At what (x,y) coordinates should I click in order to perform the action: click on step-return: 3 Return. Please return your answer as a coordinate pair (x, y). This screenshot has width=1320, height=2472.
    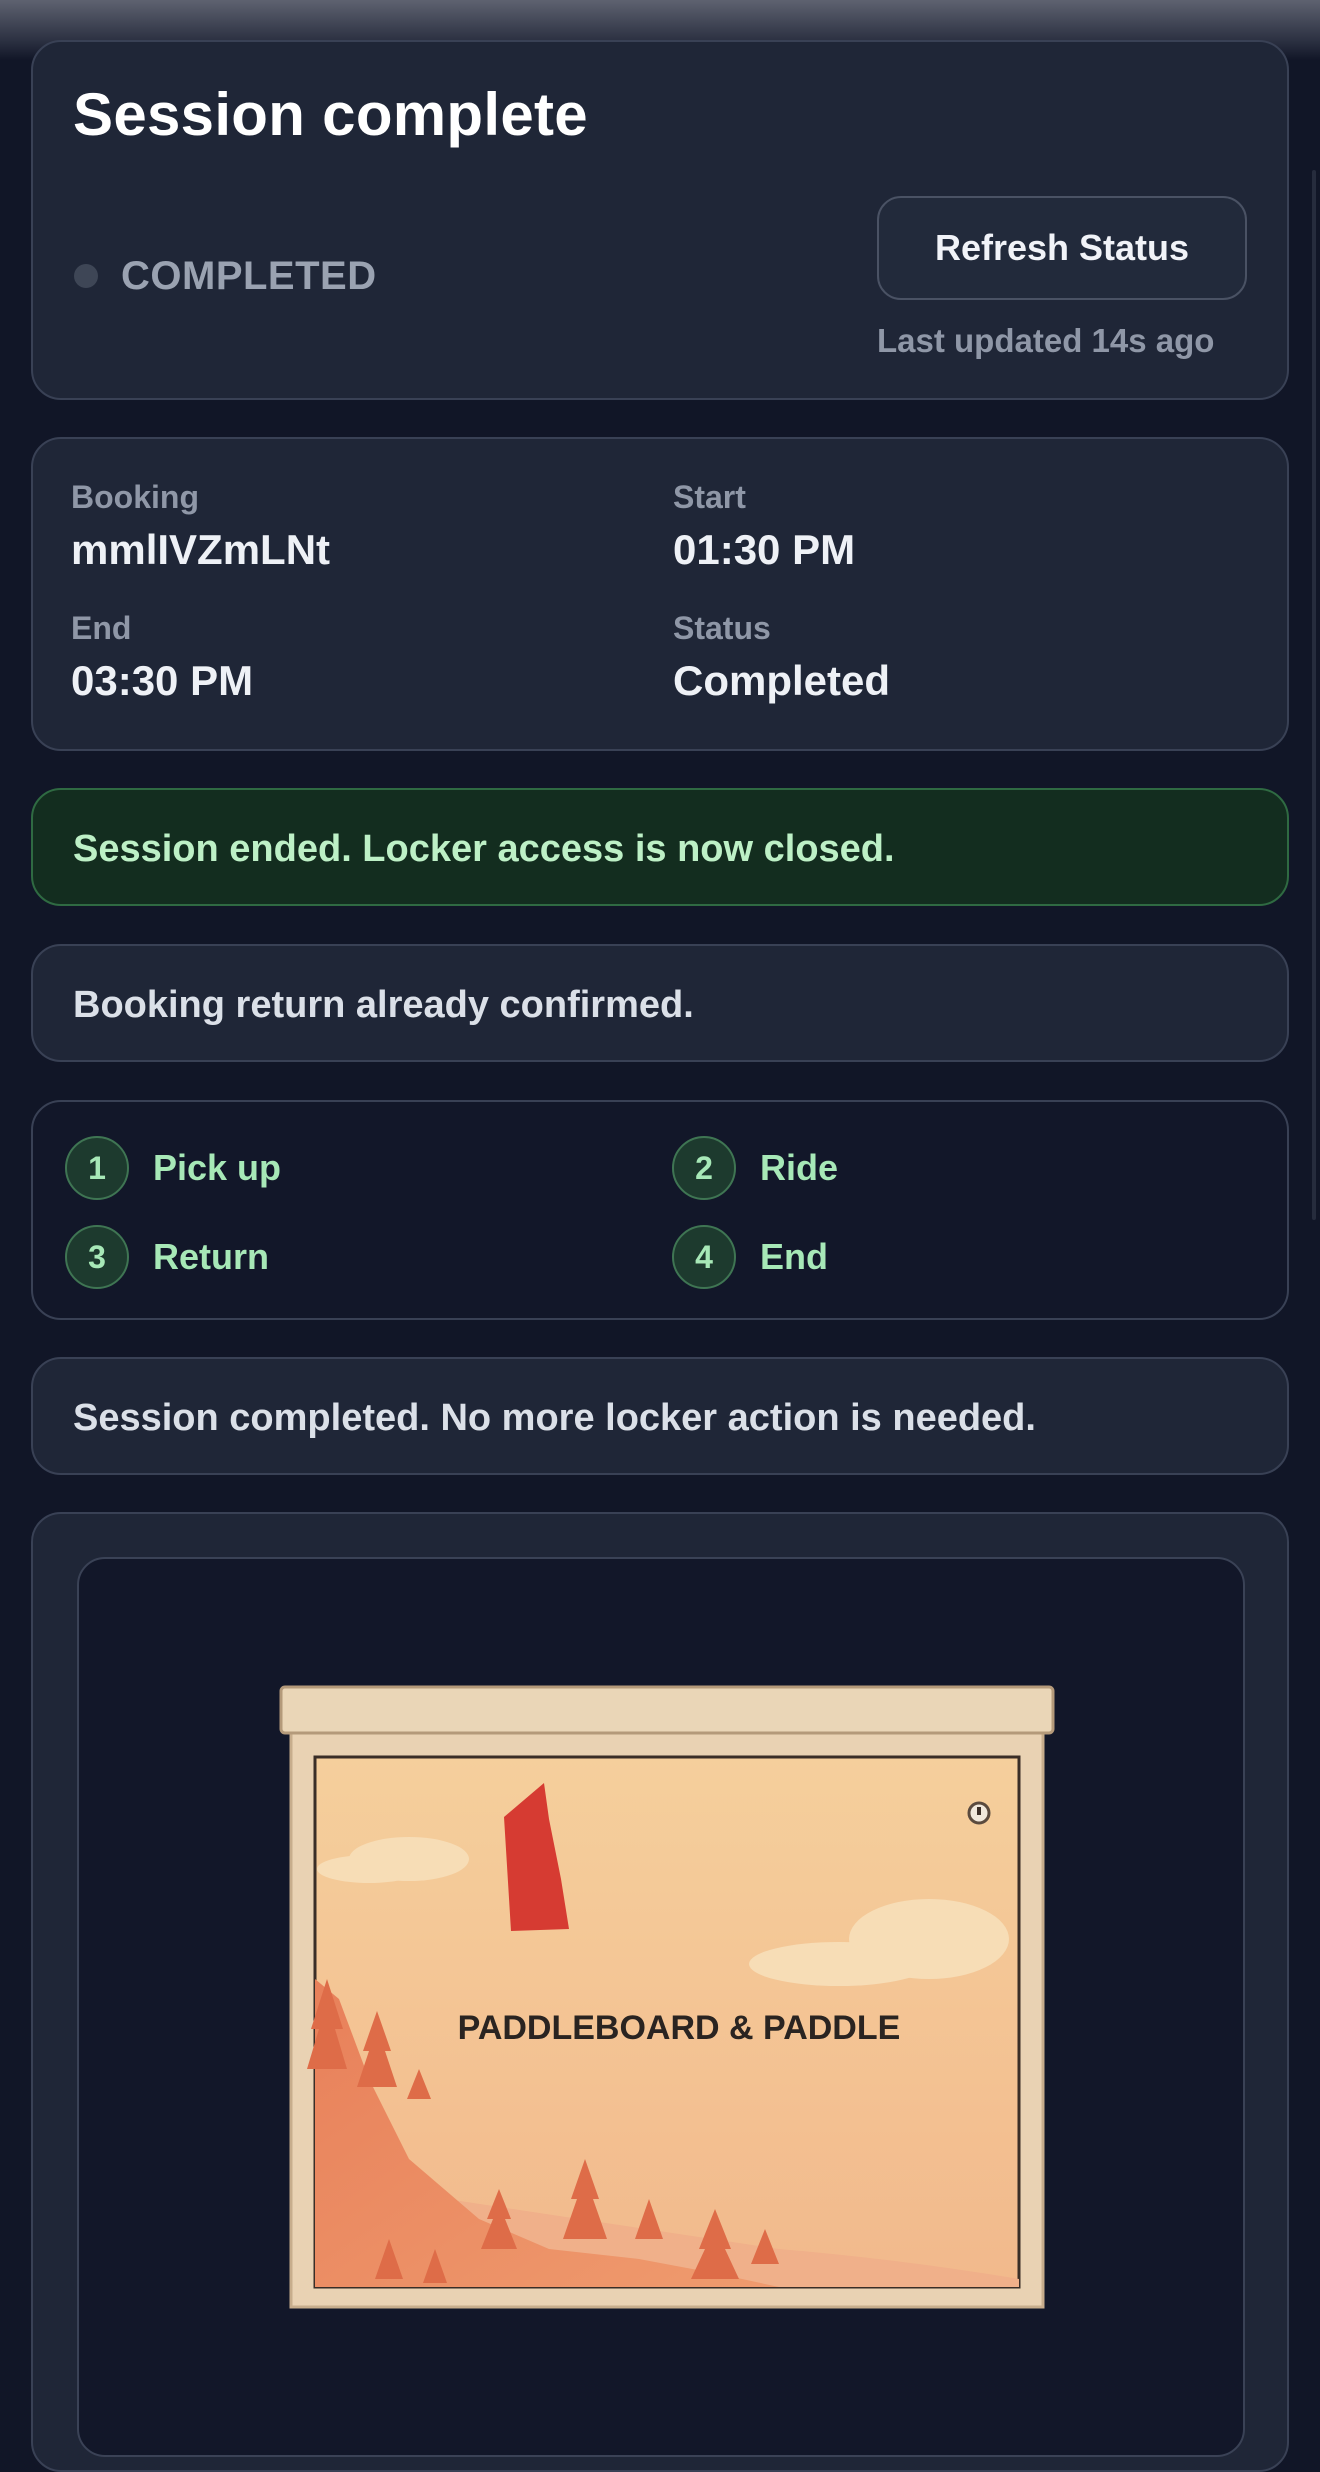
    Looking at the image, I should click on (167, 1257).